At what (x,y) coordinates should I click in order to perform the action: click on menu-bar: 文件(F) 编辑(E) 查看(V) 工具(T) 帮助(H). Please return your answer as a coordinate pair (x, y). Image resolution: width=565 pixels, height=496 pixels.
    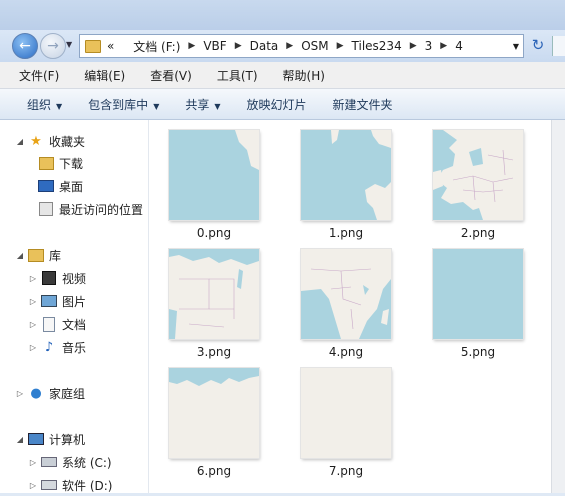
    Looking at the image, I should click on (282, 75).